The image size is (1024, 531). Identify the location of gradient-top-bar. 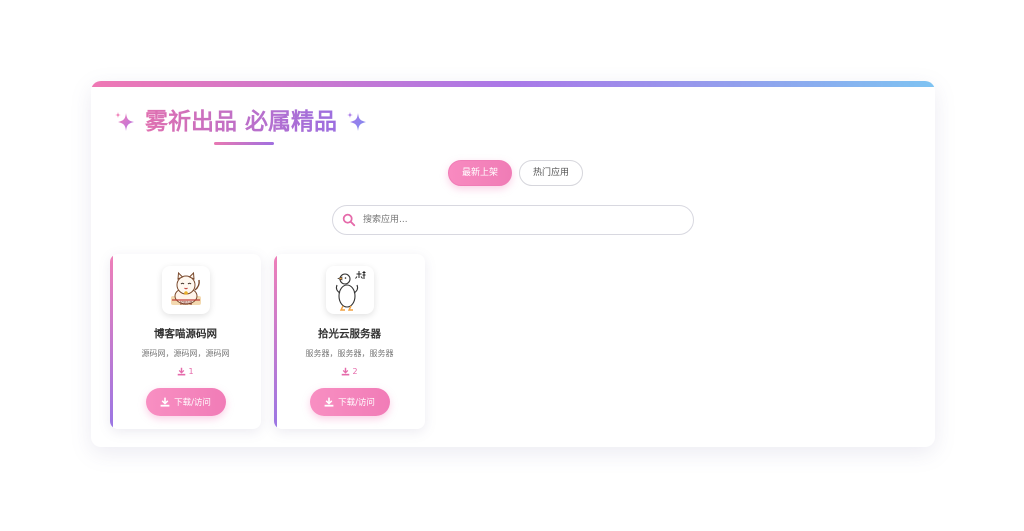
(513, 84).